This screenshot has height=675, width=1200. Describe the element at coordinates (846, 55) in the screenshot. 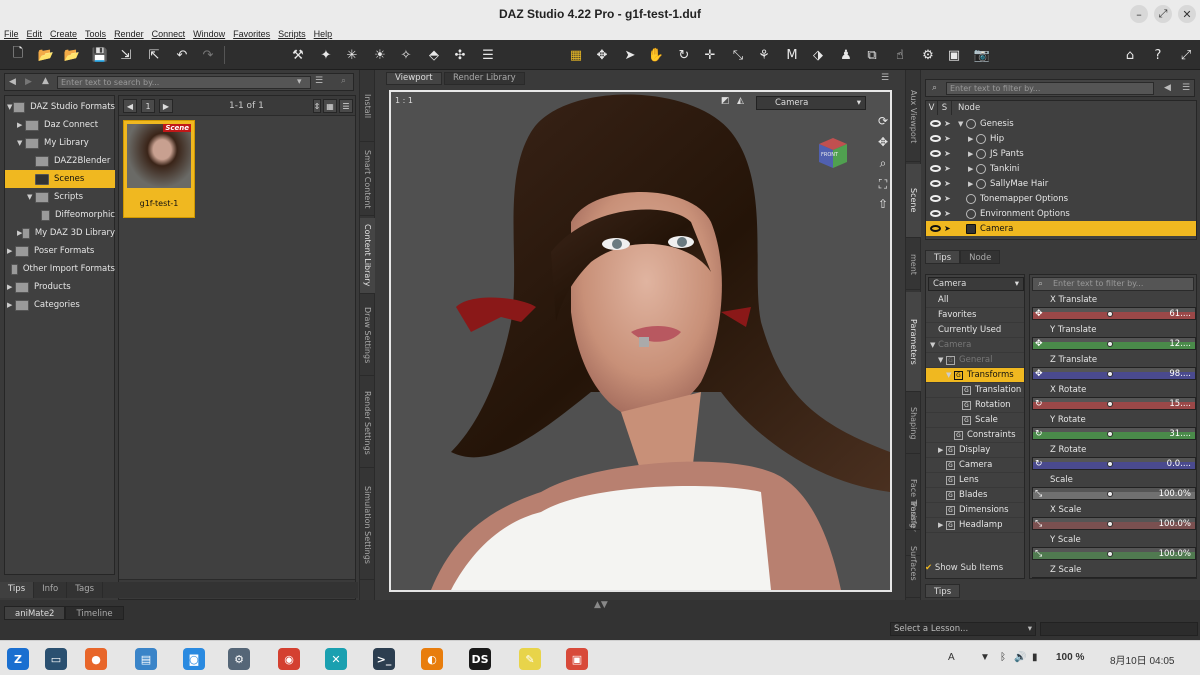

I see `figure-icon: ♟` at that location.